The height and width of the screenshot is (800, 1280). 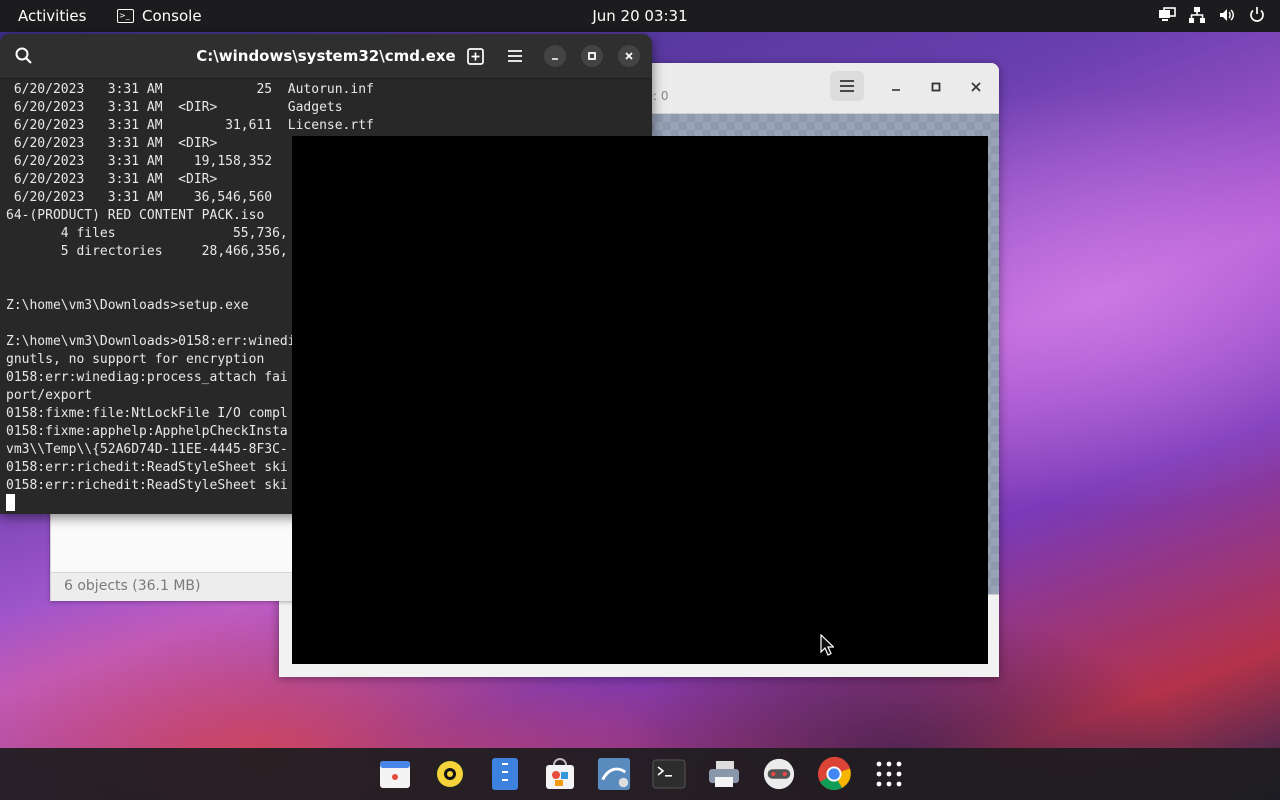 I want to click on new-tab-button, so click(x=475, y=56).